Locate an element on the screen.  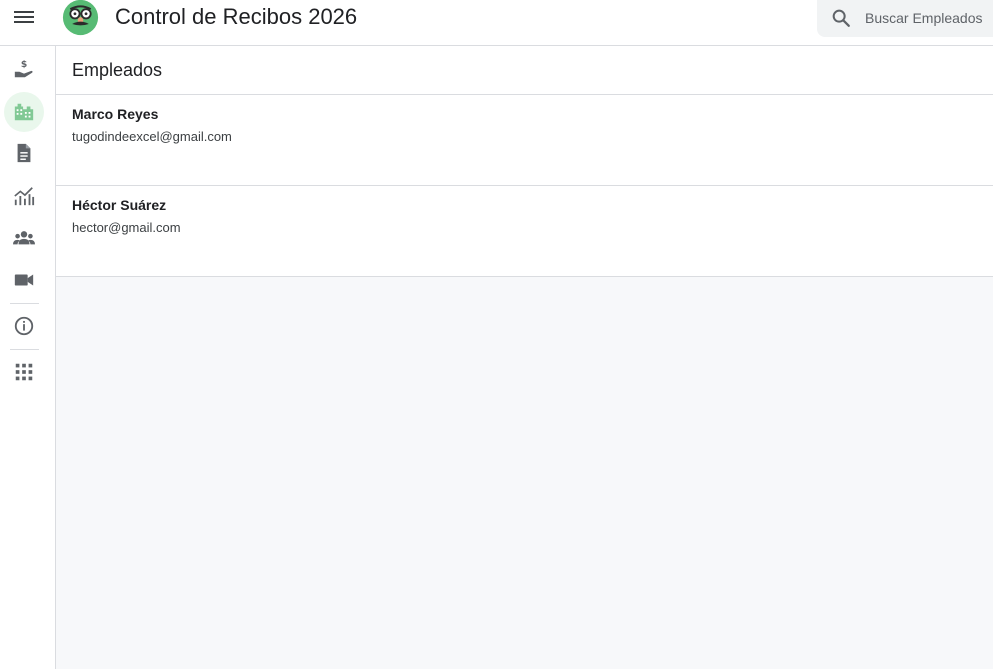
sidebar: $ is located at coordinates (28, 357).